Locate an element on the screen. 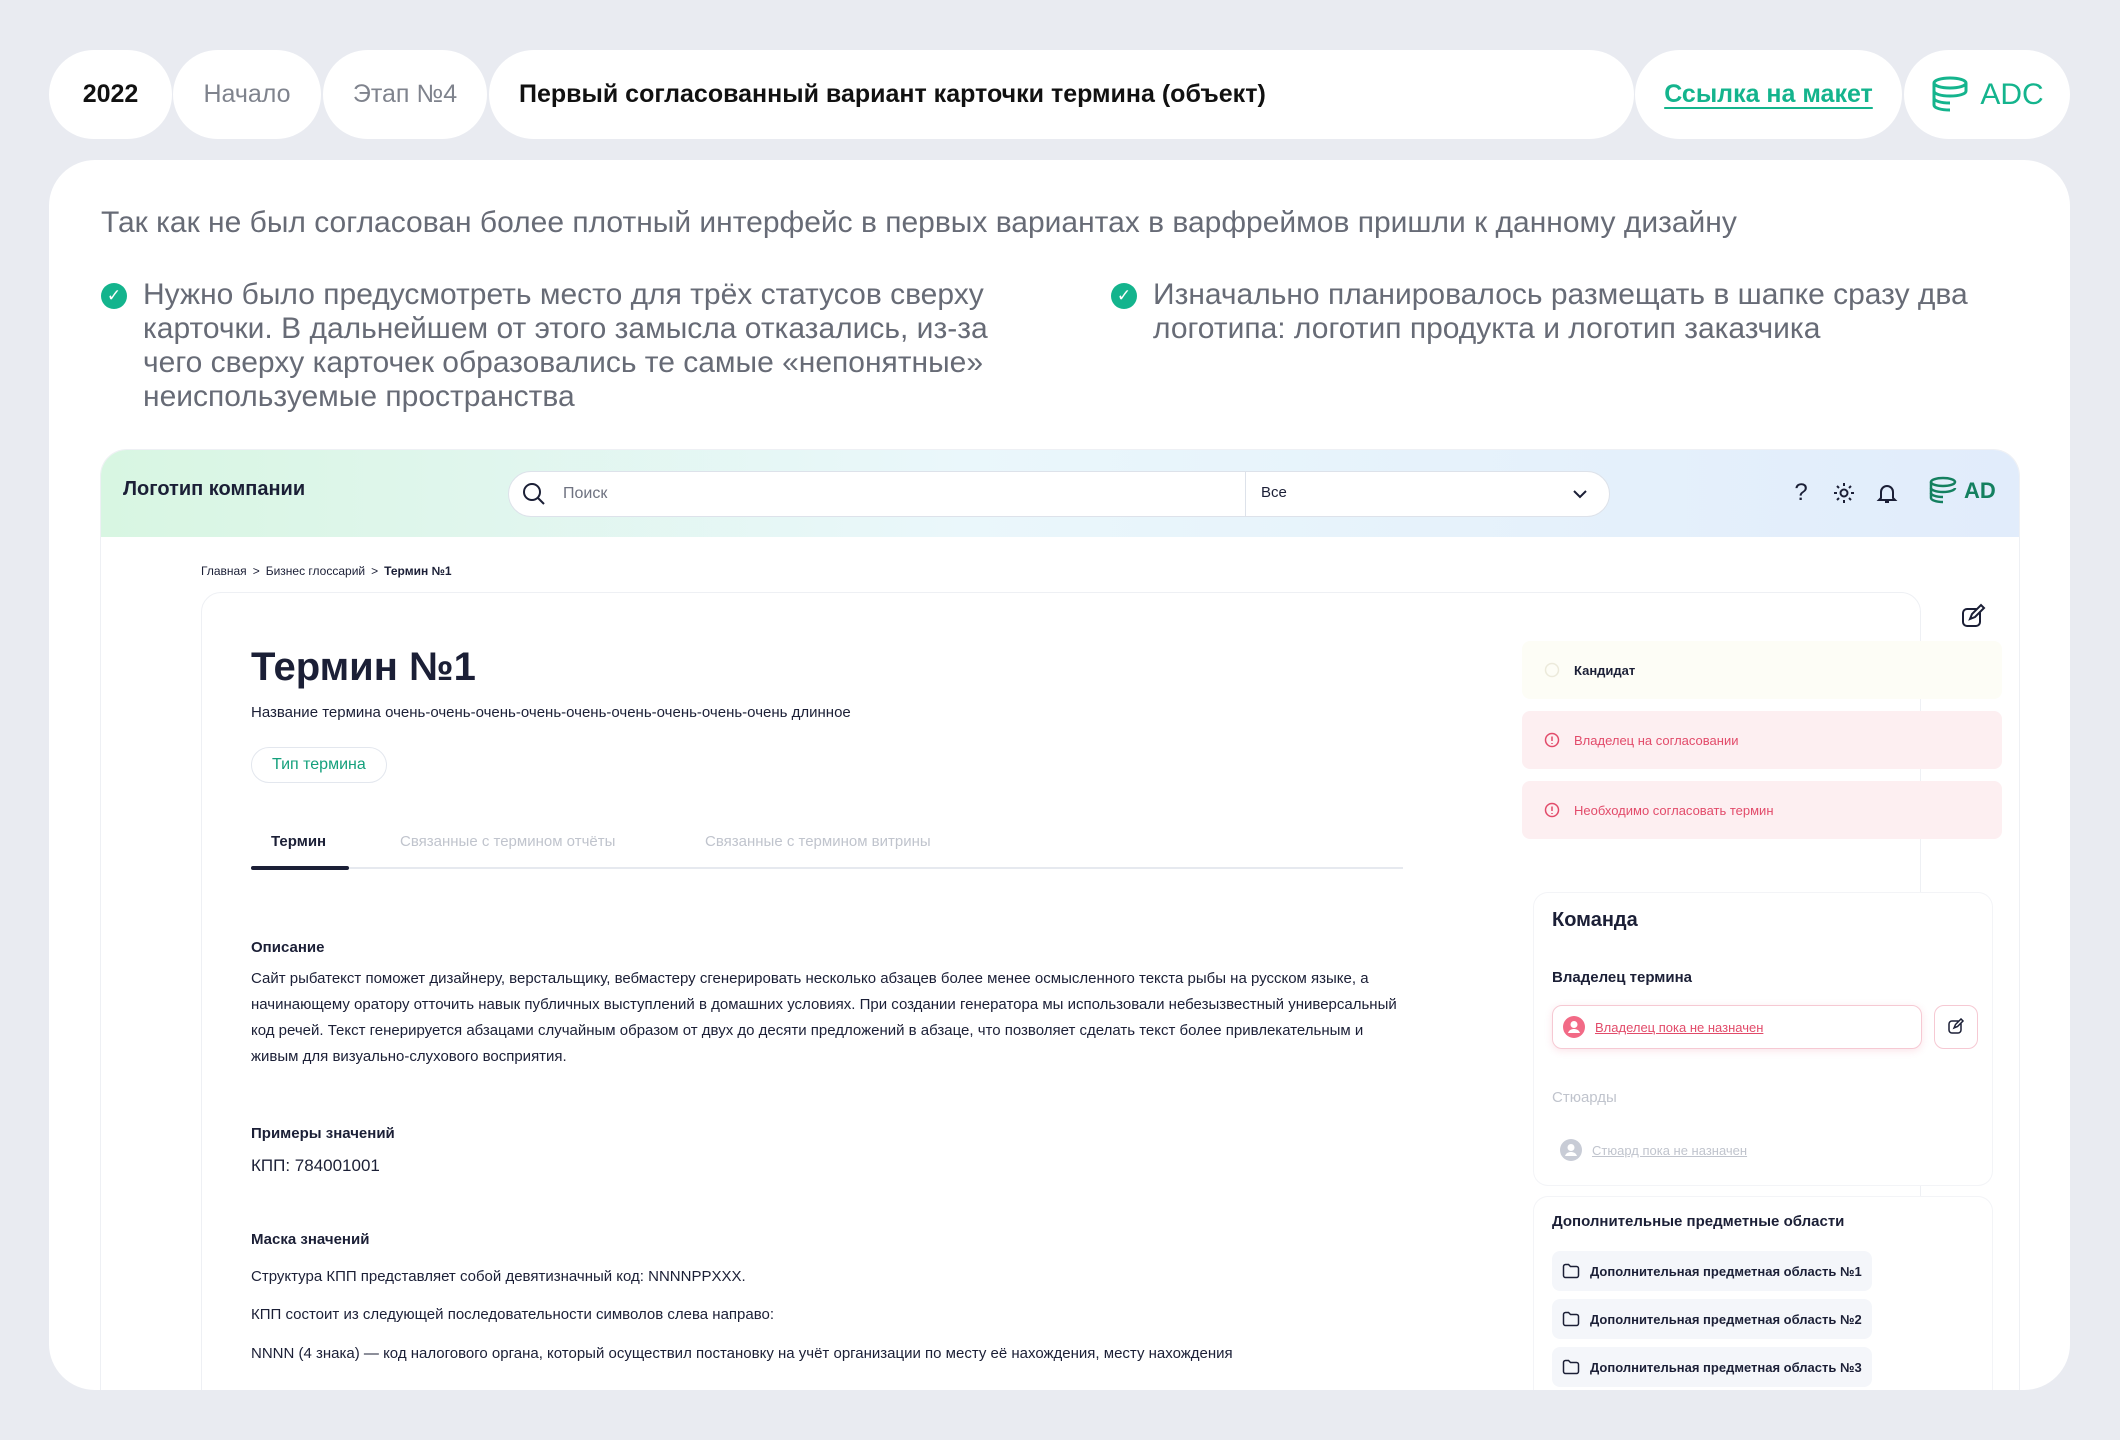 The image size is (2120, 1440). status-candidate-label: Кандидат is located at coordinates (1605, 670).